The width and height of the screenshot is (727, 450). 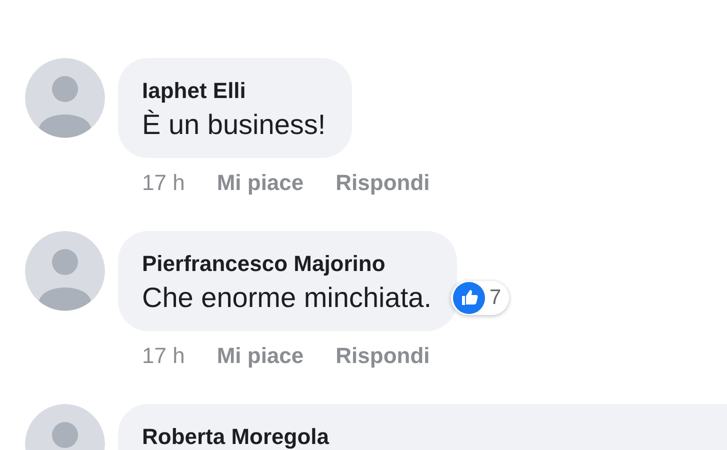 What do you see at coordinates (434, 436) in the screenshot?
I see `author-name: Roberta Moregola` at bounding box center [434, 436].